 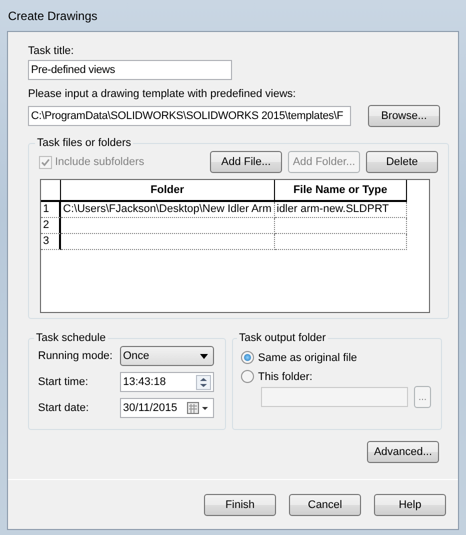 I want to click on column-header: File Name or Type, so click(x=340, y=191).